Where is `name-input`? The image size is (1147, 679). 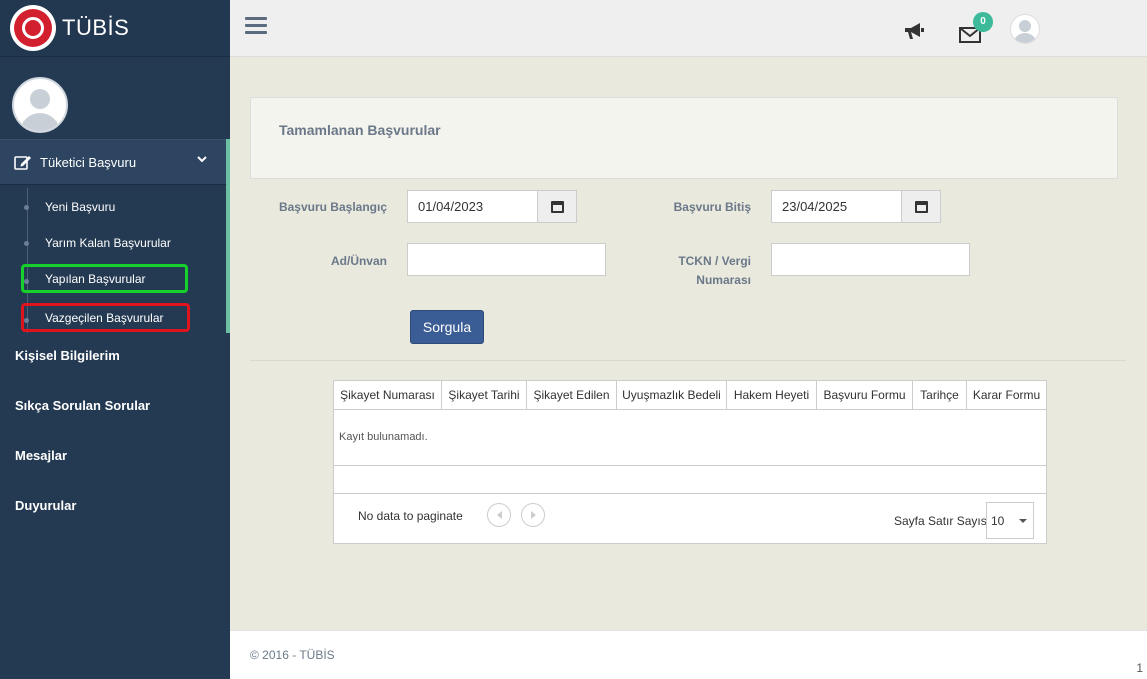 name-input is located at coordinates (506, 259).